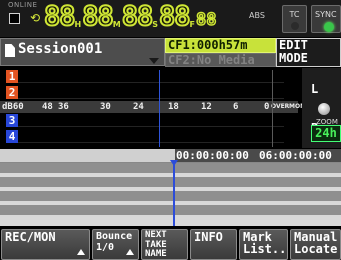 The width and height of the screenshot is (341, 260). What do you see at coordinates (309, 52) in the screenshot?
I see `edit-mode-label: EDIT MODE` at bounding box center [309, 52].